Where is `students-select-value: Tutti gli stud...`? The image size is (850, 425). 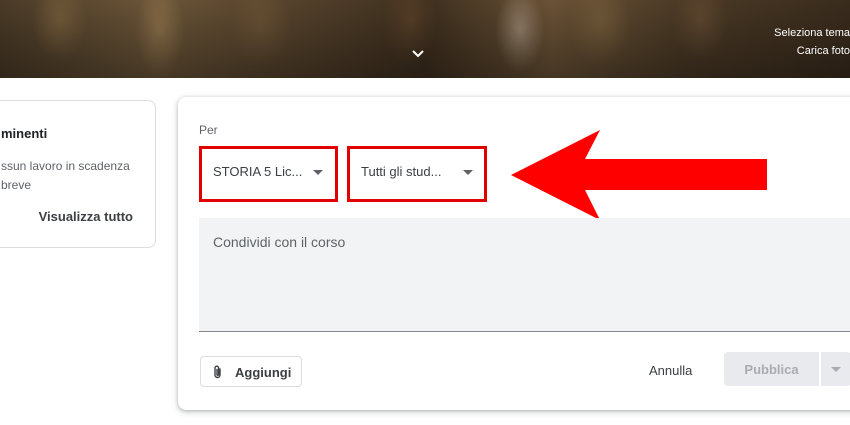
students-select-value: Tutti gli stud... is located at coordinates (401, 171).